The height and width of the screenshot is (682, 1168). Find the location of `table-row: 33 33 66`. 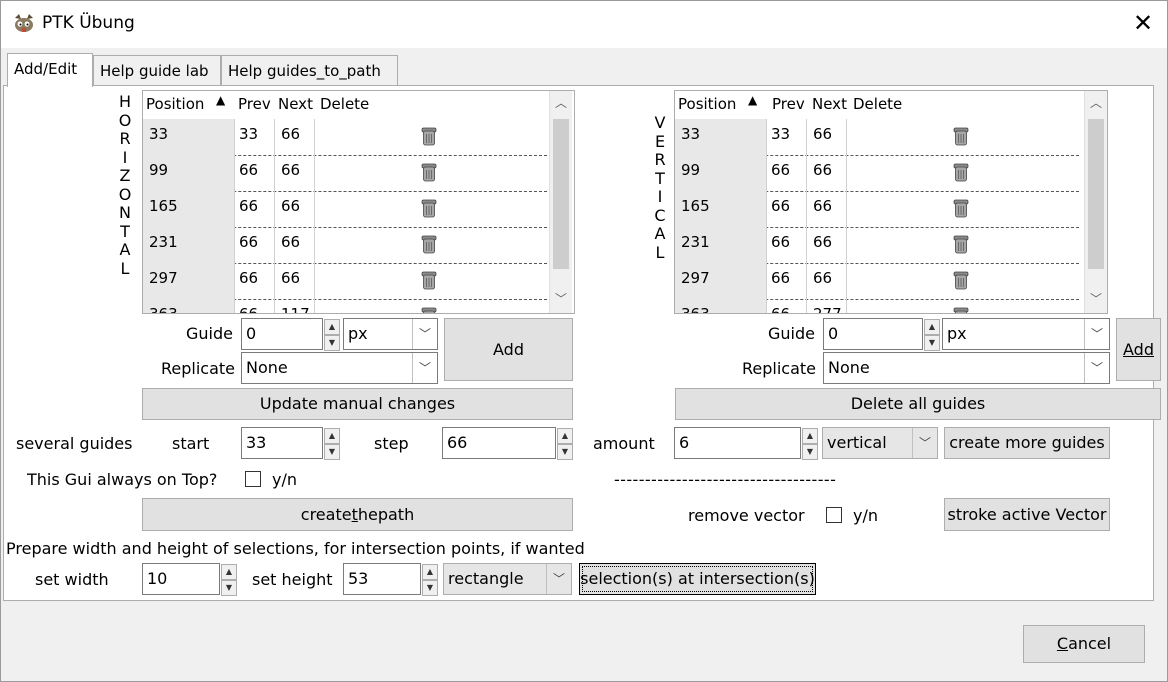

table-row: 33 33 66 is located at coordinates (345, 137).